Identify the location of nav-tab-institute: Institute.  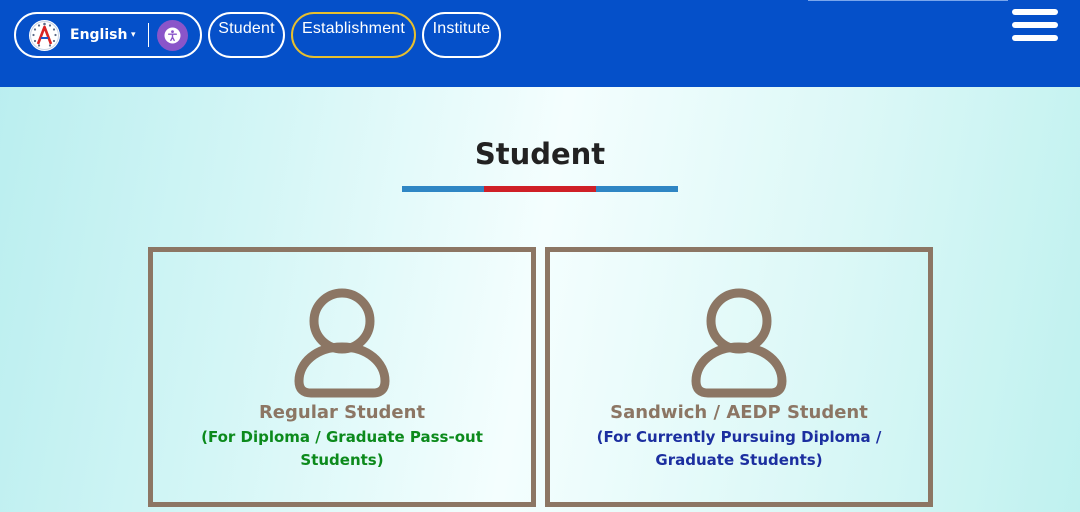
(461, 35).